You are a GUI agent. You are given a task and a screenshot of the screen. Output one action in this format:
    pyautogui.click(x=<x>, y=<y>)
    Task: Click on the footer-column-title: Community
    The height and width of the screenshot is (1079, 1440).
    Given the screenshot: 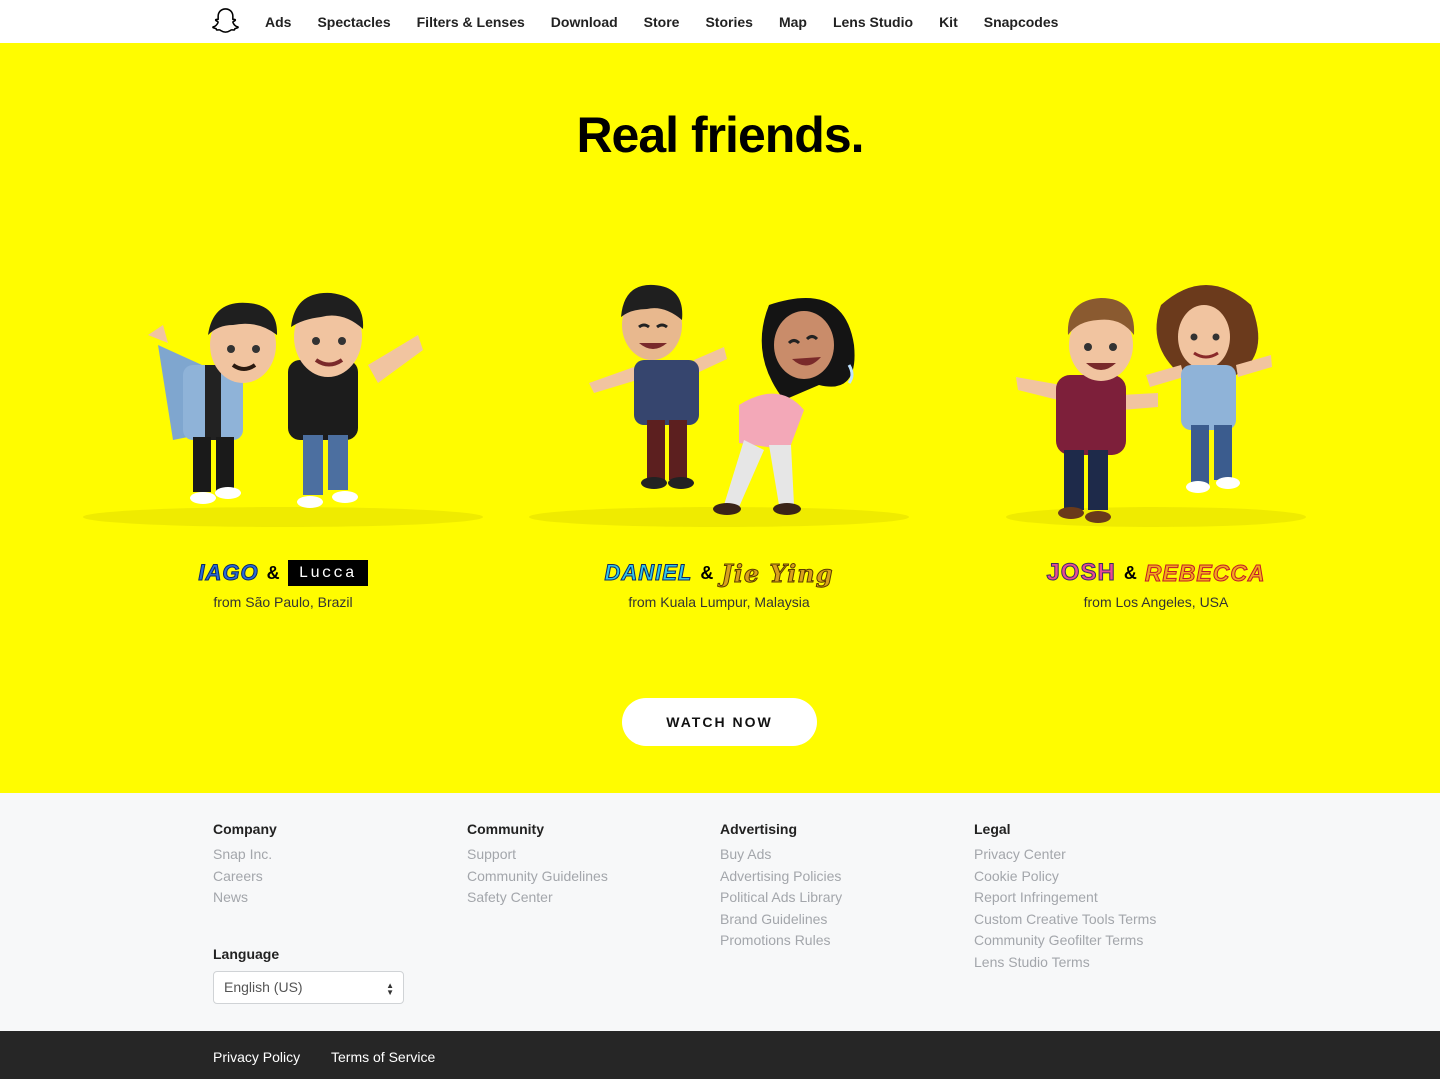 What is the action you would take?
    pyautogui.click(x=505, y=829)
    